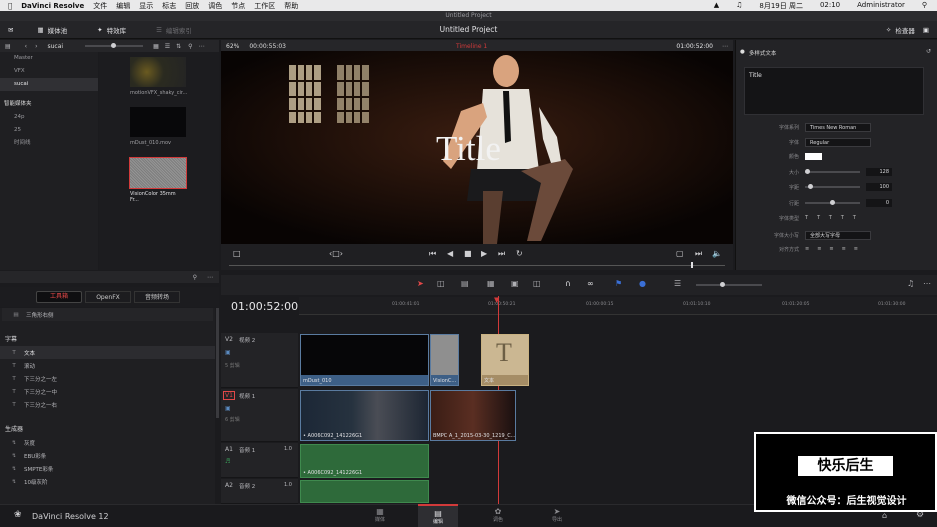 This screenshot has height=527, width=937. Describe the element at coordinates (838, 127) in the screenshot. I see `font-family-dropdown: Times New Roman` at that location.